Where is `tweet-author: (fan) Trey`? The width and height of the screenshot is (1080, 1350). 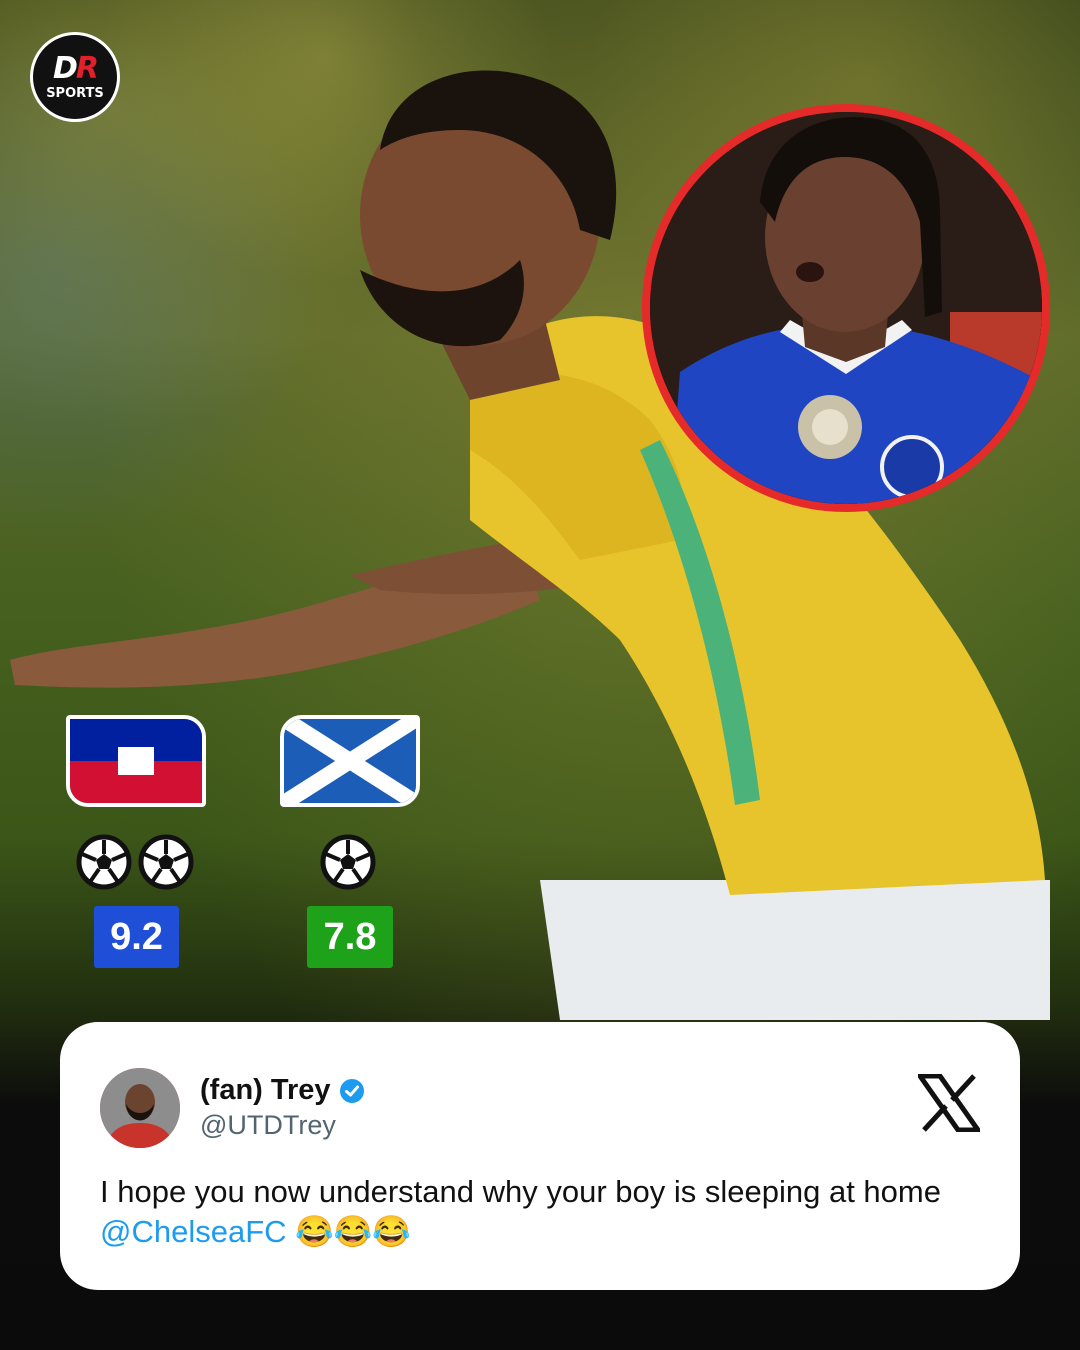
tweet-author: (fan) Trey is located at coordinates (282, 1090).